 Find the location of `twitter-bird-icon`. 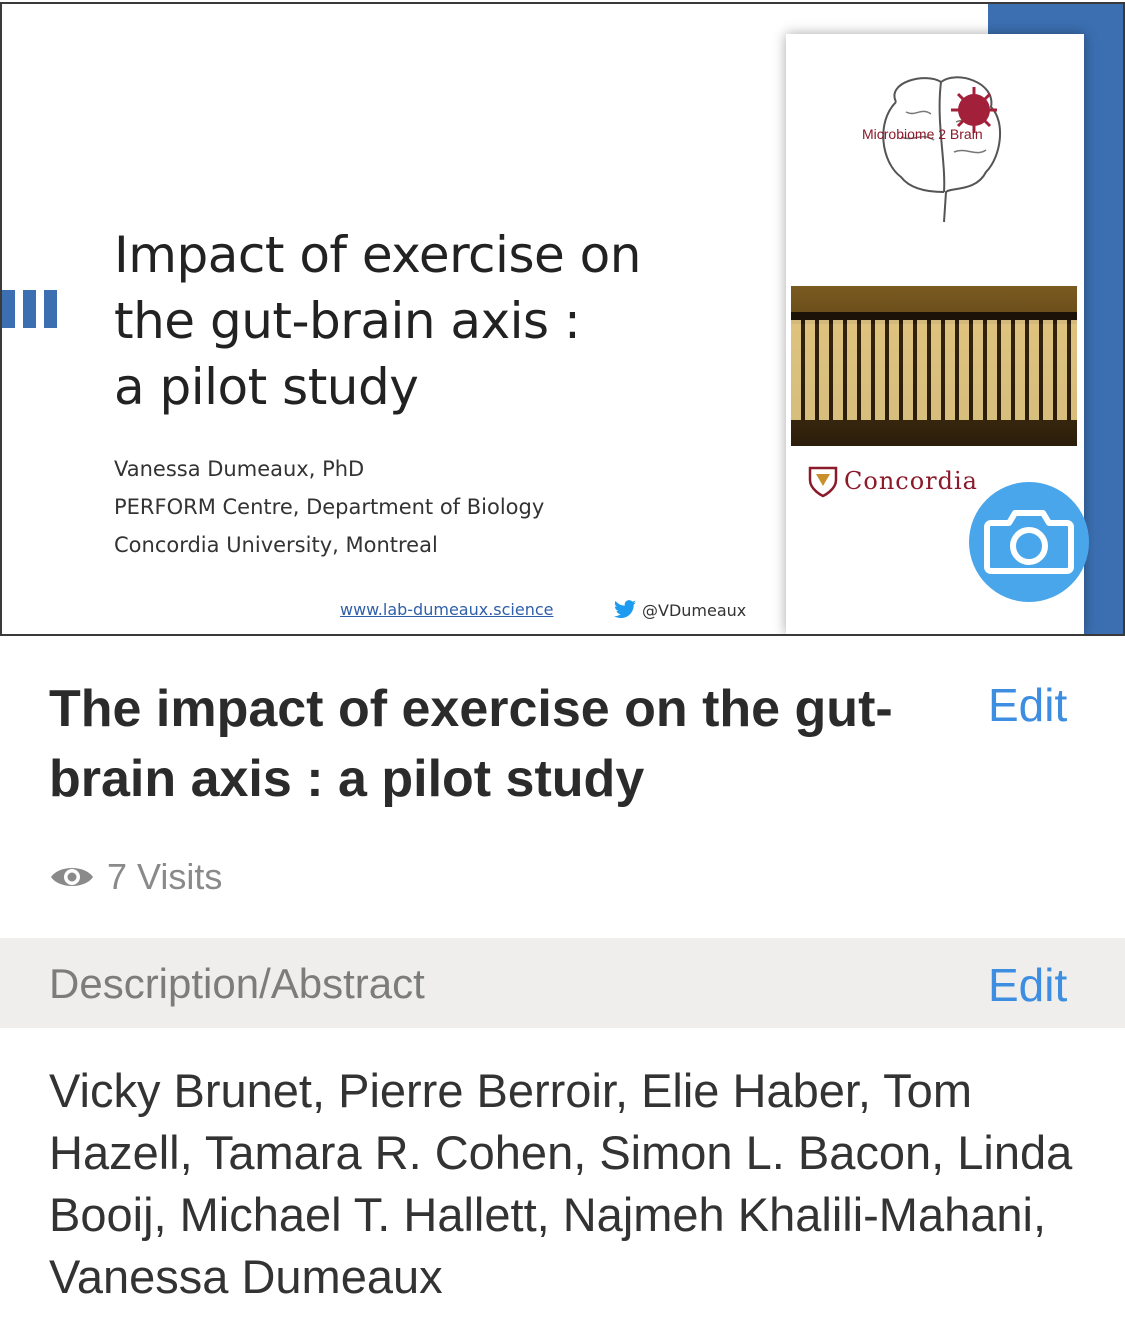

twitter-bird-icon is located at coordinates (625, 609).